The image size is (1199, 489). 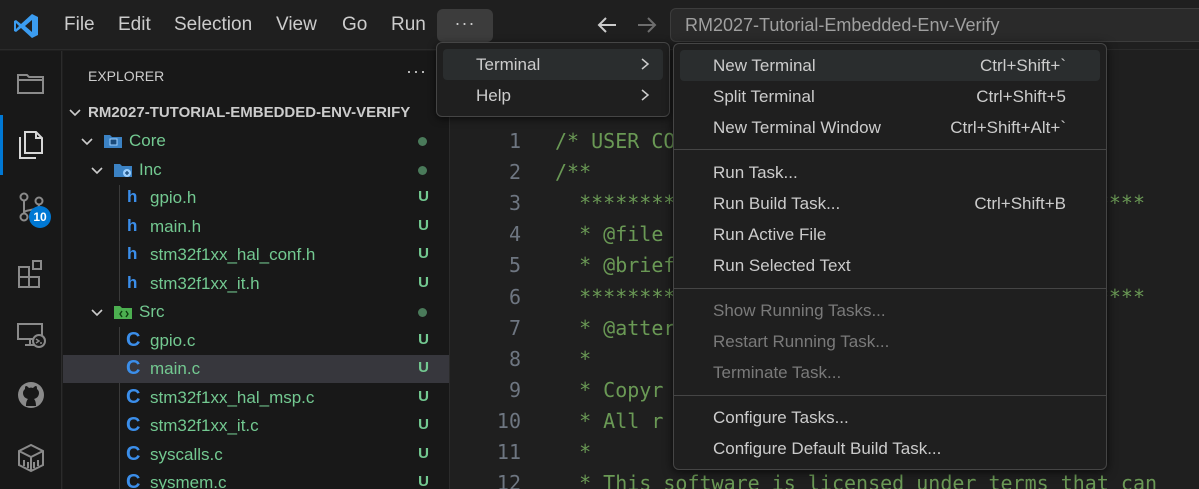 What do you see at coordinates (514, 328) in the screenshot?
I see `line-number: 7` at bounding box center [514, 328].